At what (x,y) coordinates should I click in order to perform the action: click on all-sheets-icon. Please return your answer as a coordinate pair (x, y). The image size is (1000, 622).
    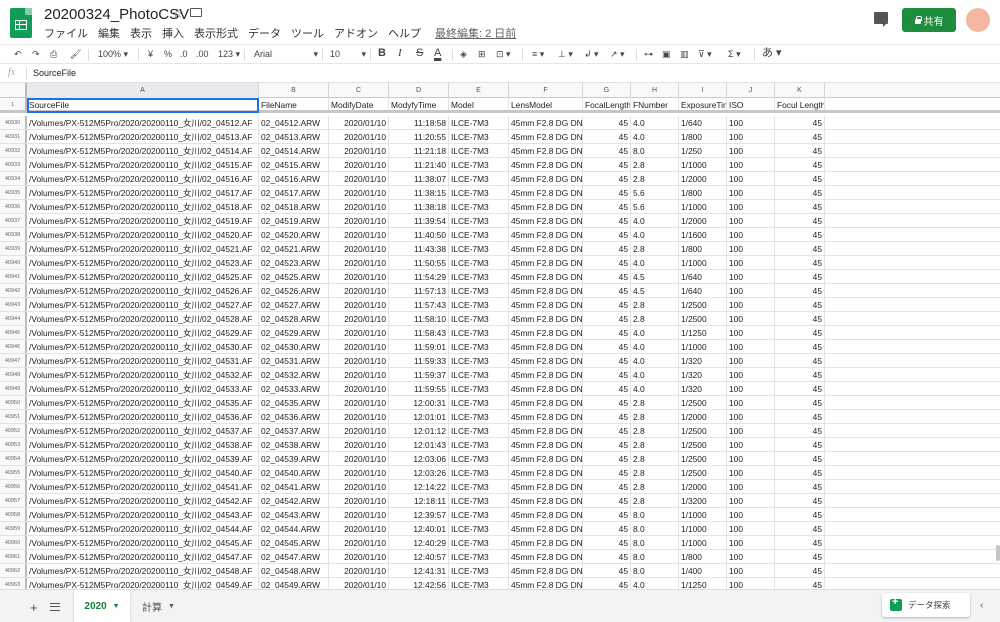
    Looking at the image, I should click on (55, 607).